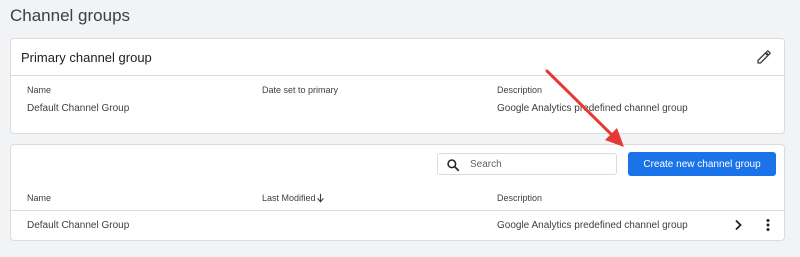 This screenshot has width=800, height=257. I want to click on arrow-down-icon, so click(320, 198).